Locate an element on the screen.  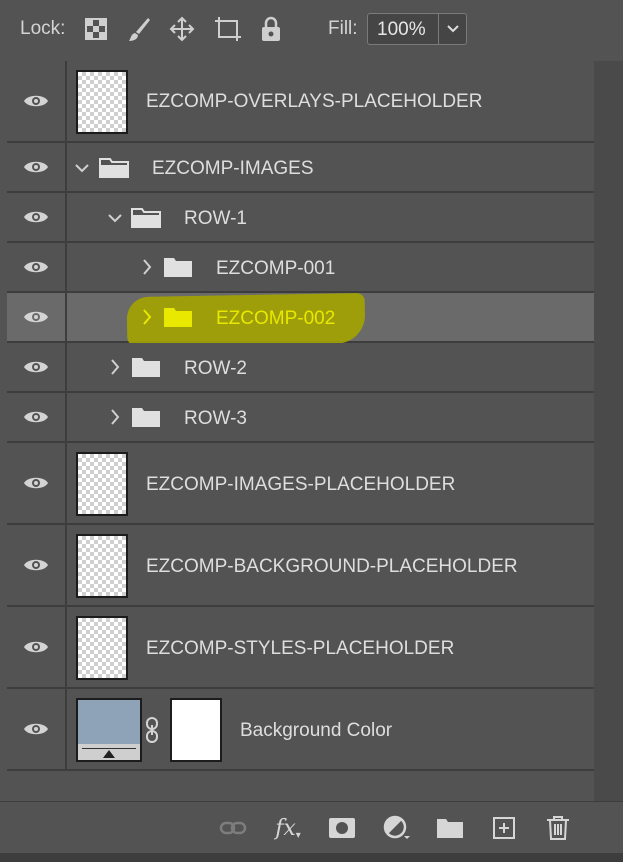
fill-layer-thumbnail is located at coordinates (109, 730).